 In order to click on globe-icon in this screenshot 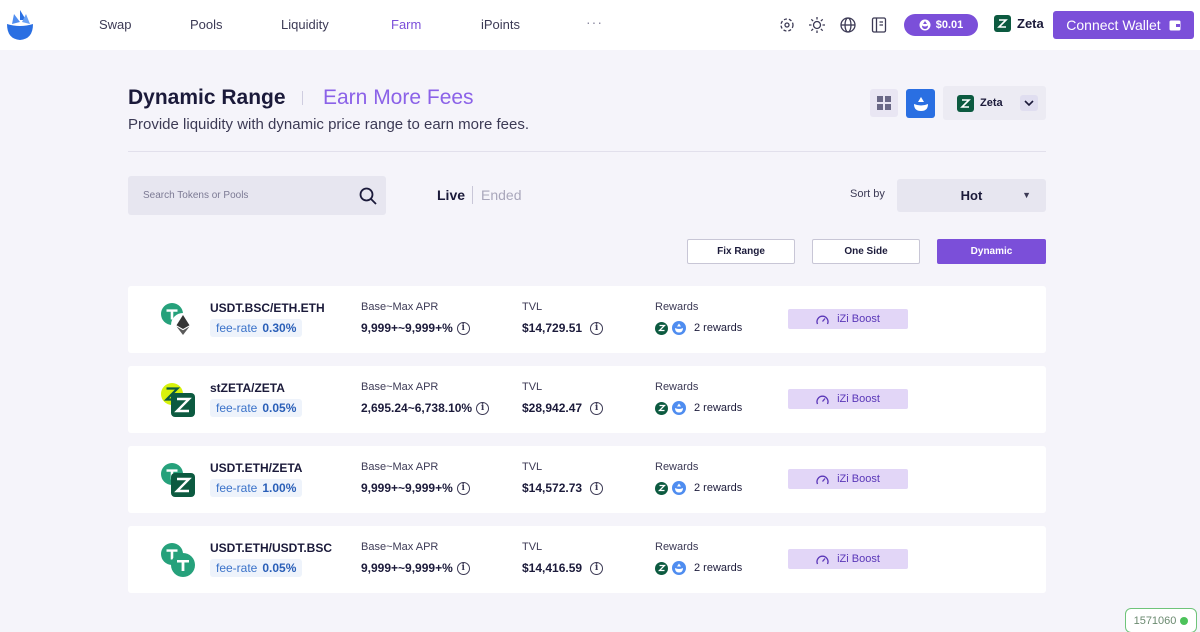, I will do `click(848, 25)`.